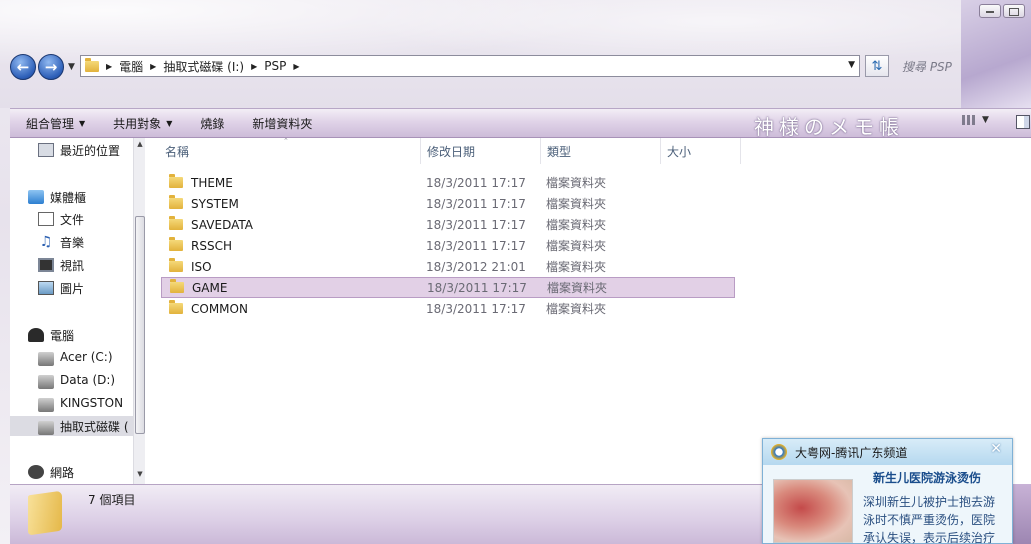 The height and width of the screenshot is (544, 1031). Describe the element at coordinates (813, 511) in the screenshot. I see `news-thumbnail` at that location.